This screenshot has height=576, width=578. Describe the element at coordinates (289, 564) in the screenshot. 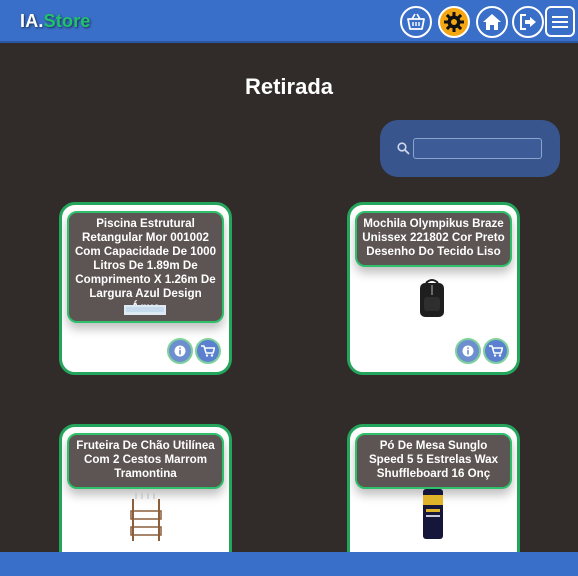

I see `bottom-bar` at that location.